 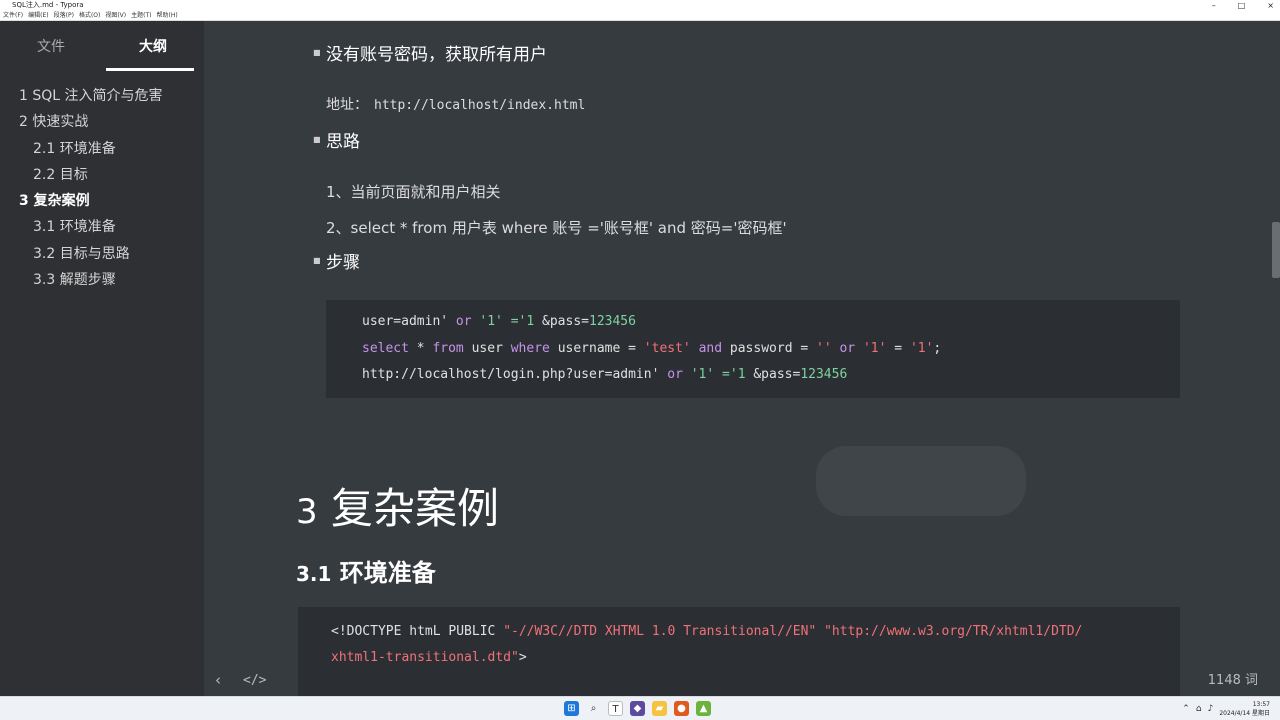 I want to click on address-url: http://localhost/index.html, so click(x=480, y=105).